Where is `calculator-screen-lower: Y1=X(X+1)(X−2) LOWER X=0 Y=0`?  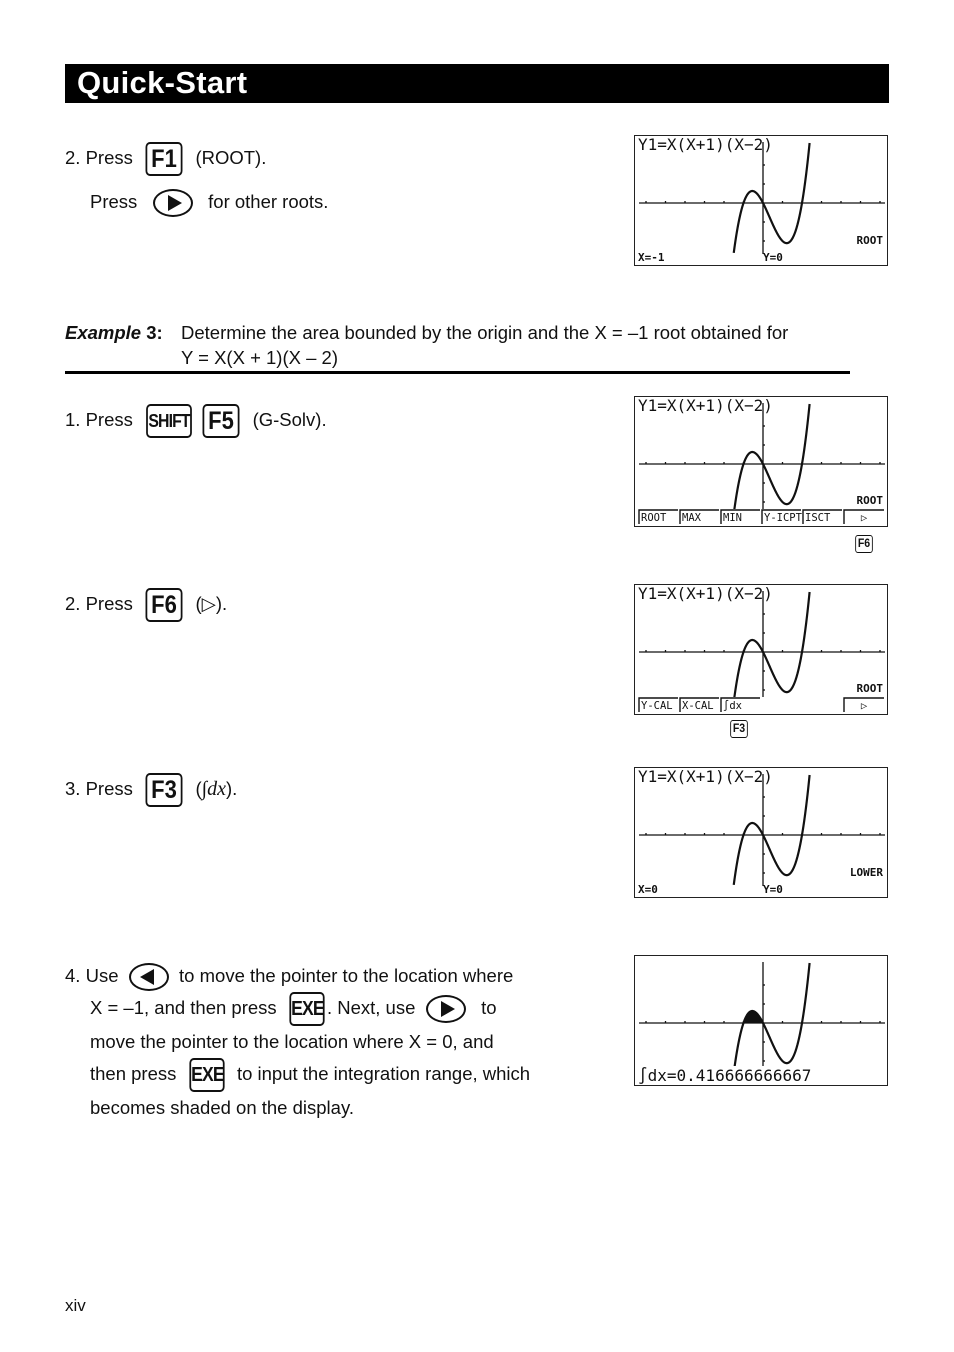
calculator-screen-lower: Y1=X(X+1)(X−2) LOWER X=0 Y=0 is located at coordinates (761, 832).